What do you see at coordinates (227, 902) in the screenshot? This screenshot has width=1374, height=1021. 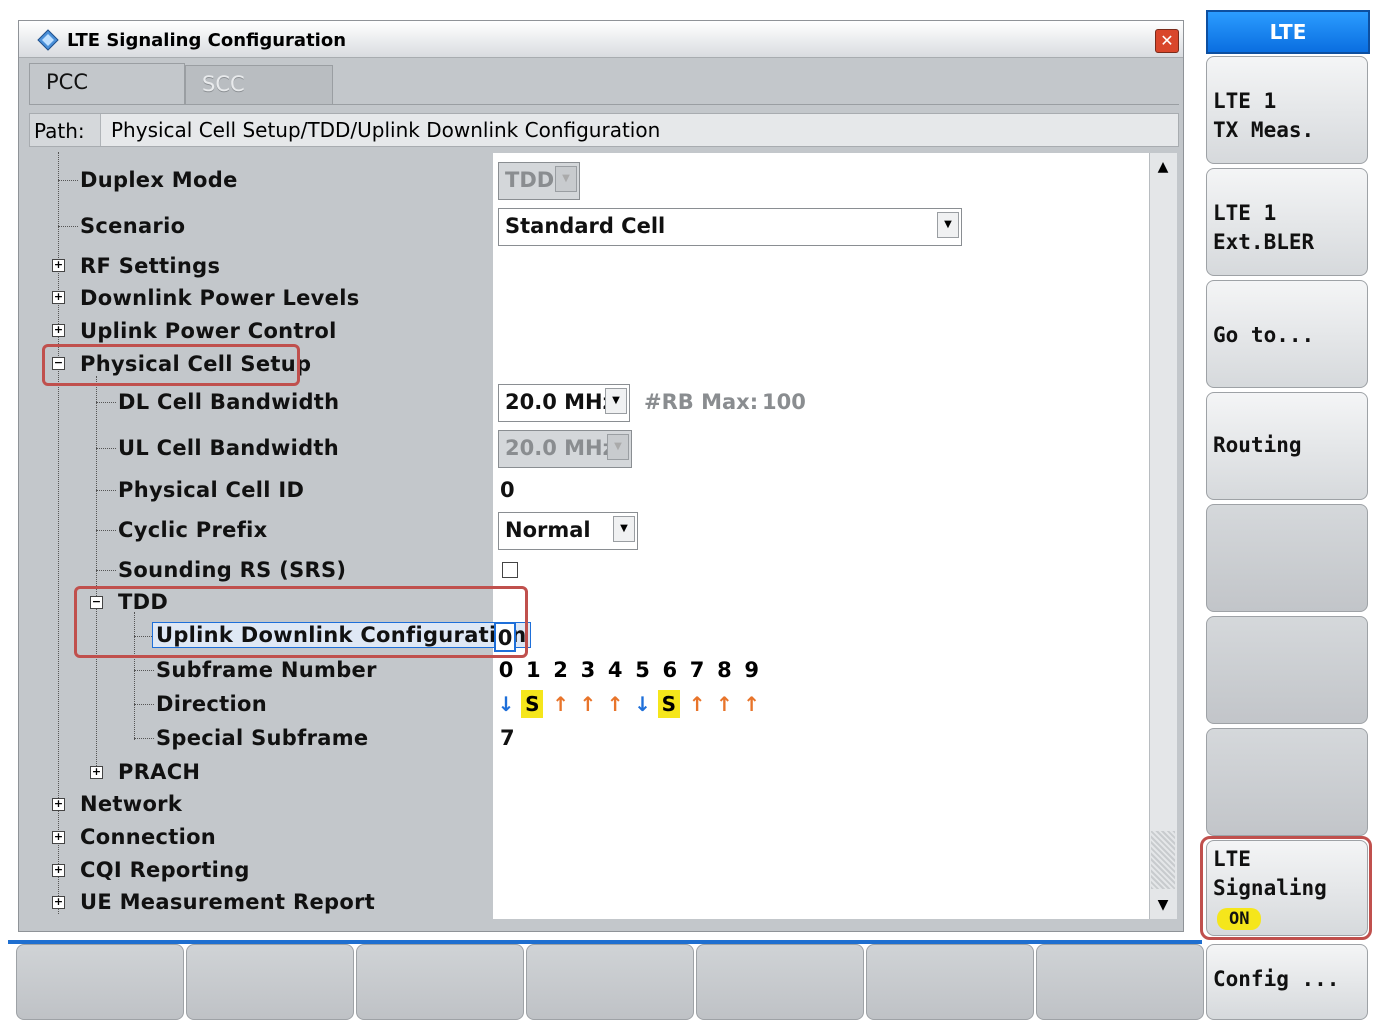 I see `tree-item-ue-measurement-report: UE Measurement Report` at bounding box center [227, 902].